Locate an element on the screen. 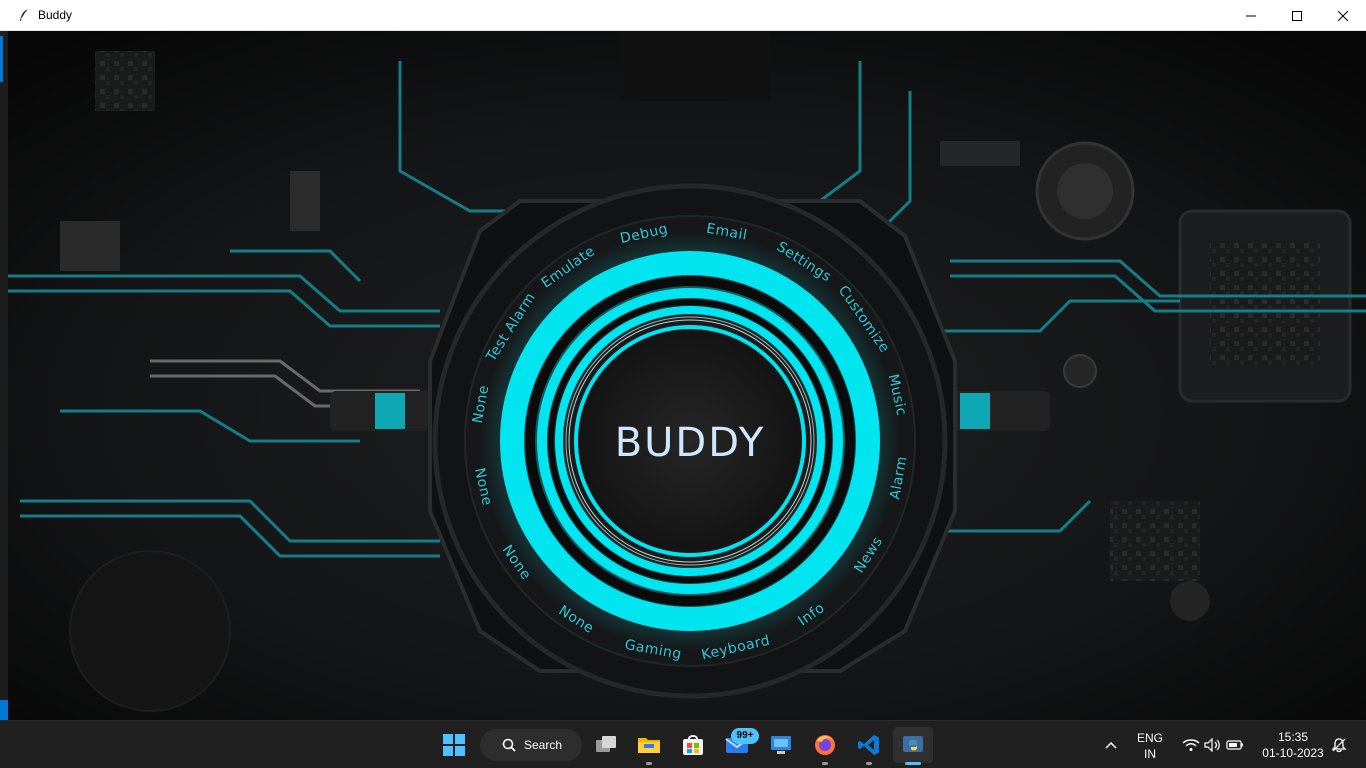 Image resolution: width=1366 pixels, height=768 pixels. maximize-button is located at coordinates (1297, 15).